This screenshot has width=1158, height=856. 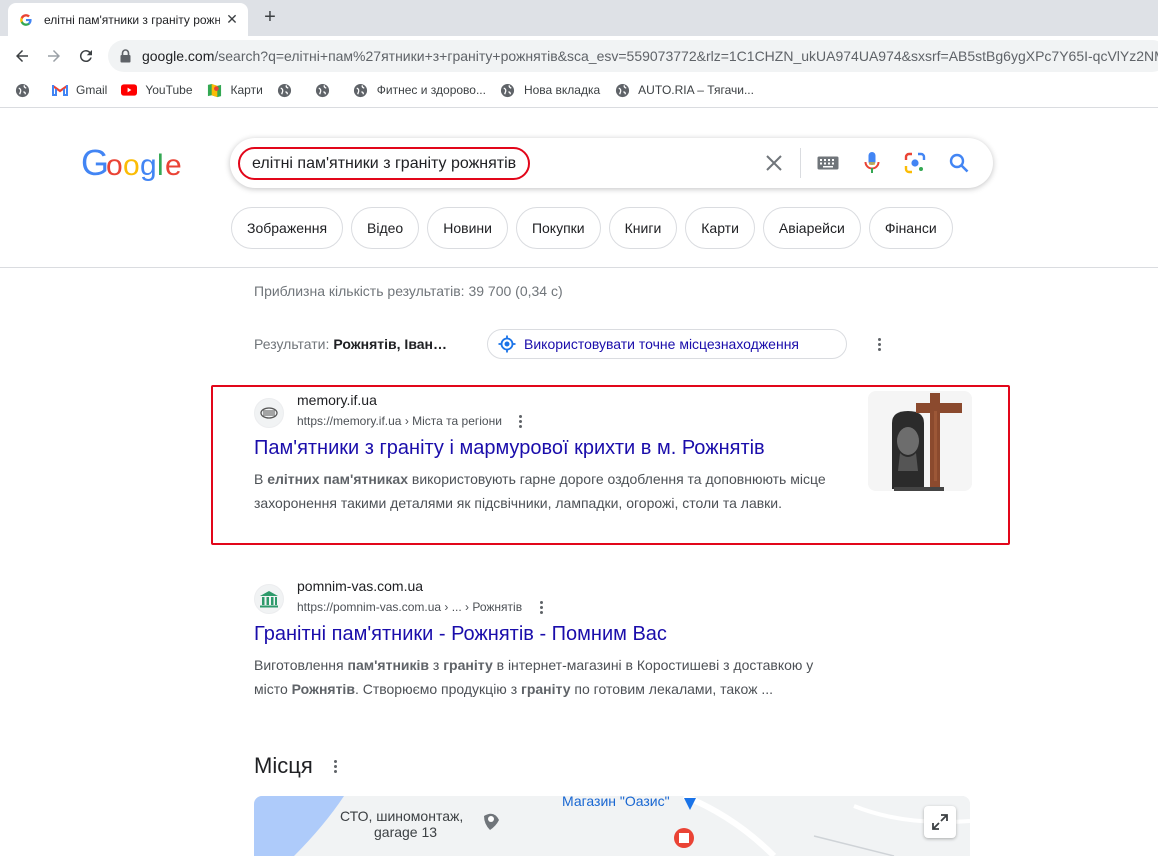 I want to click on expand-map-icon, so click(x=940, y=822).